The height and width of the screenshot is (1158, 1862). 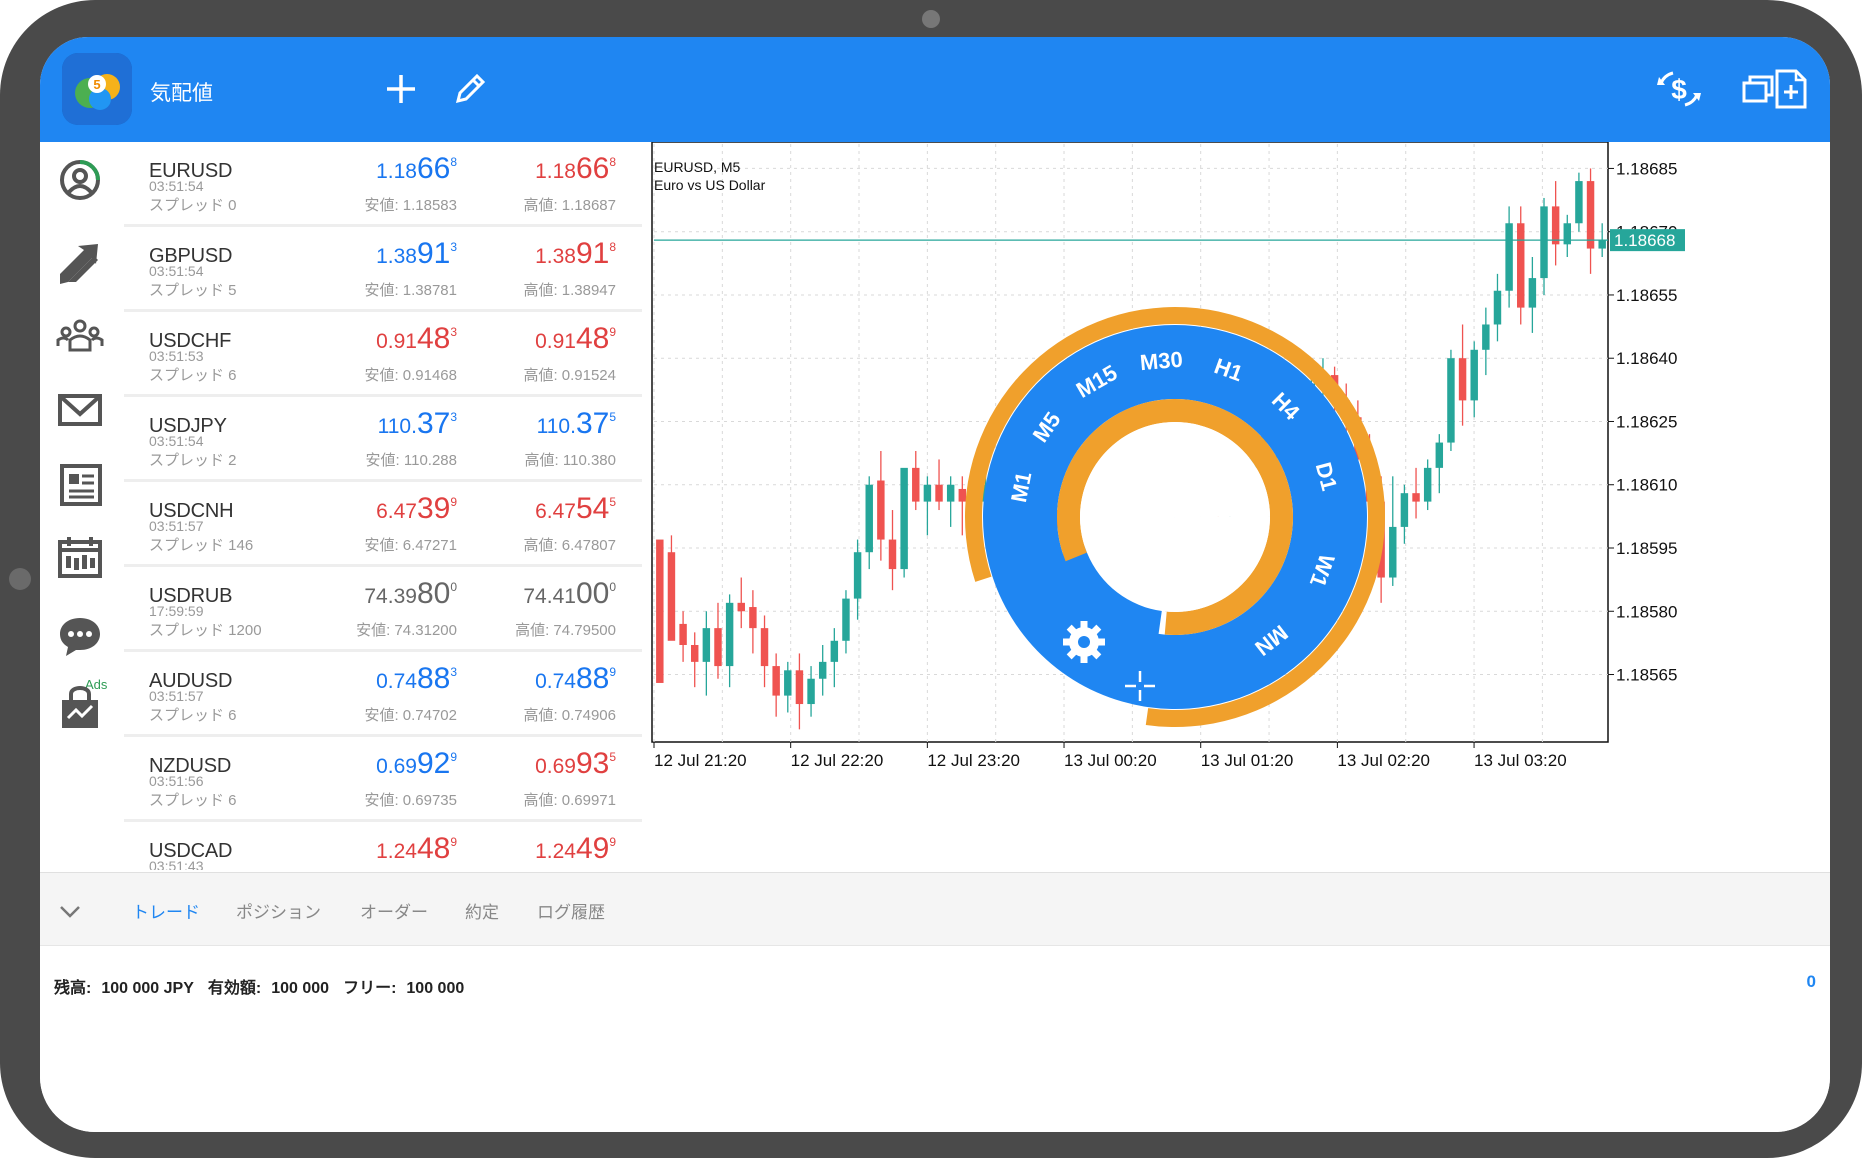 What do you see at coordinates (205, 630) in the screenshot?
I see `quote-spread: スプレッド 1200` at bounding box center [205, 630].